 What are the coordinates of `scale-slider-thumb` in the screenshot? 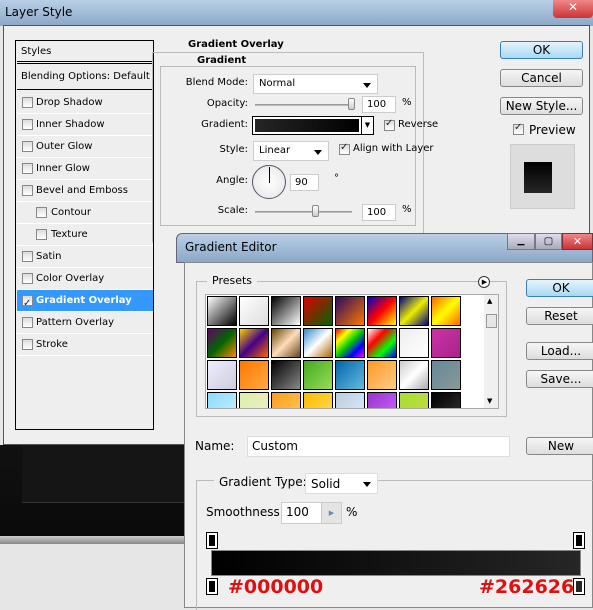 It's located at (315, 211).